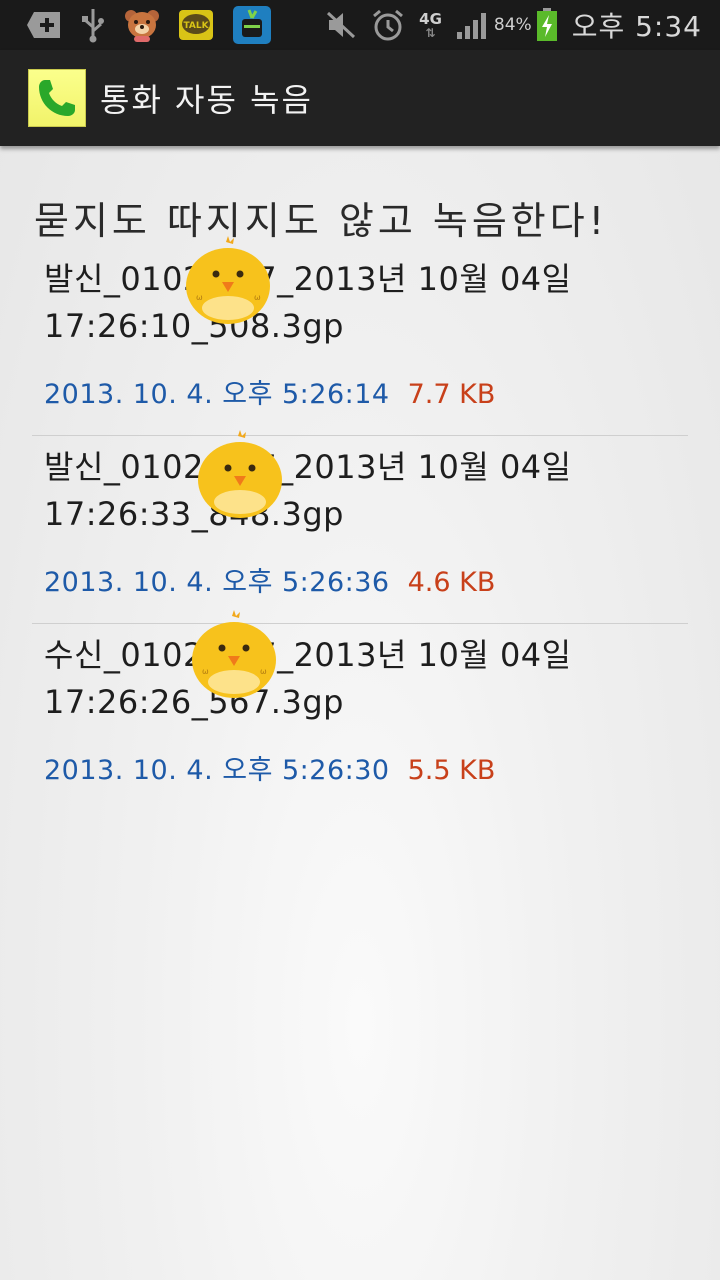 This screenshot has width=720, height=1280. What do you see at coordinates (142, 25) in the screenshot?
I see `teddy-bear-icon` at bounding box center [142, 25].